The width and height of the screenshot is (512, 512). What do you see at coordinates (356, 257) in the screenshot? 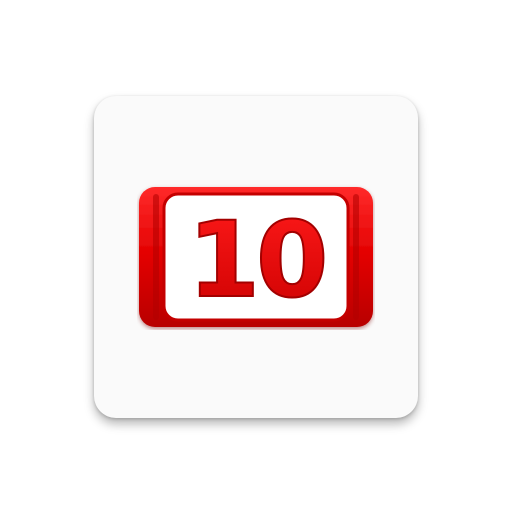
I see `logo-bracket-right` at bounding box center [356, 257].